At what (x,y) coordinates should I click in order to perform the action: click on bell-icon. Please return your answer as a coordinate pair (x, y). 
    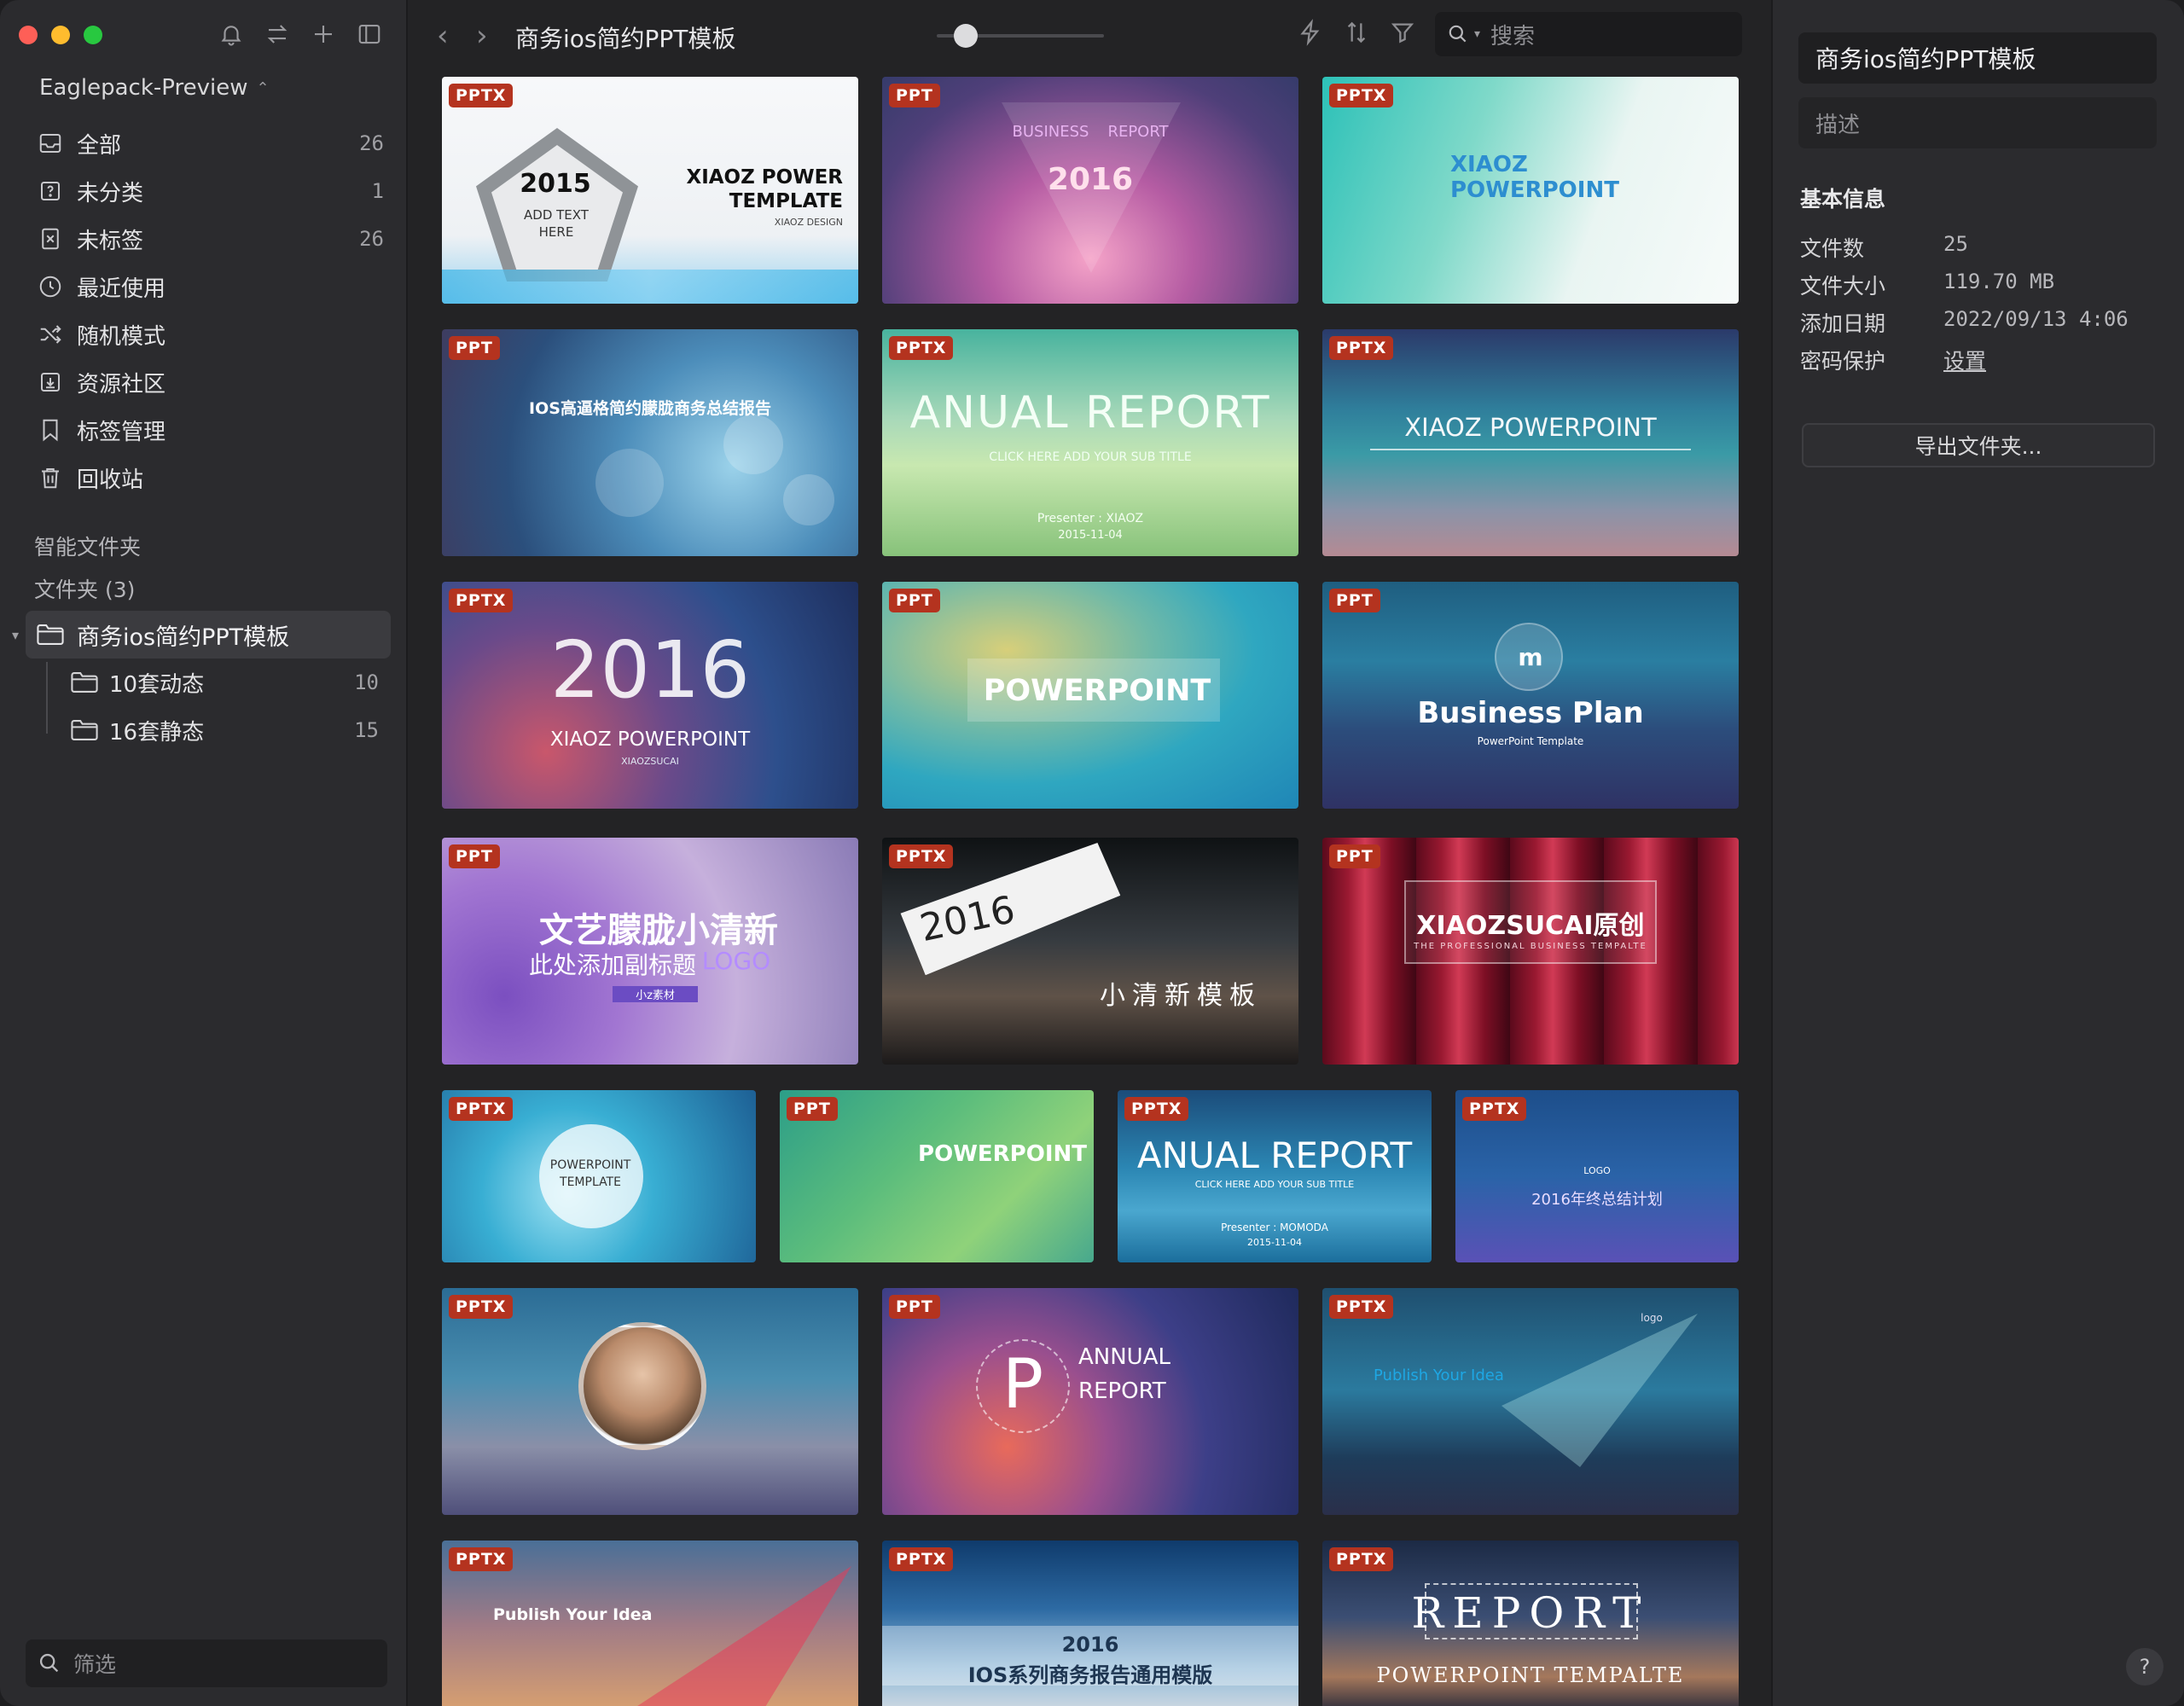
    Looking at the image, I should click on (231, 34).